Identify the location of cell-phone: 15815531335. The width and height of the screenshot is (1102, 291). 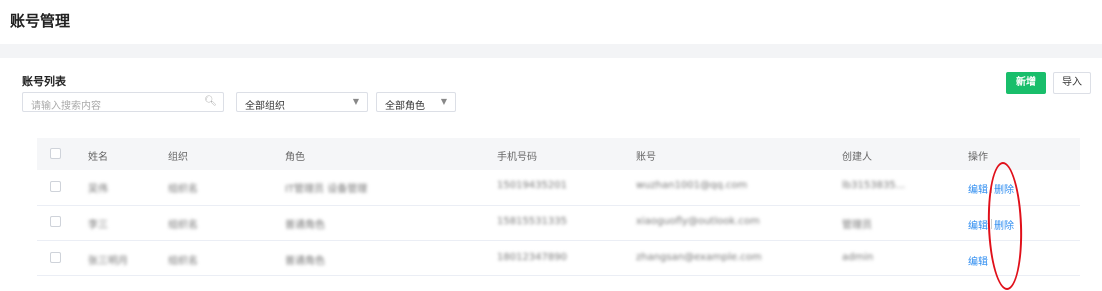
(532, 221).